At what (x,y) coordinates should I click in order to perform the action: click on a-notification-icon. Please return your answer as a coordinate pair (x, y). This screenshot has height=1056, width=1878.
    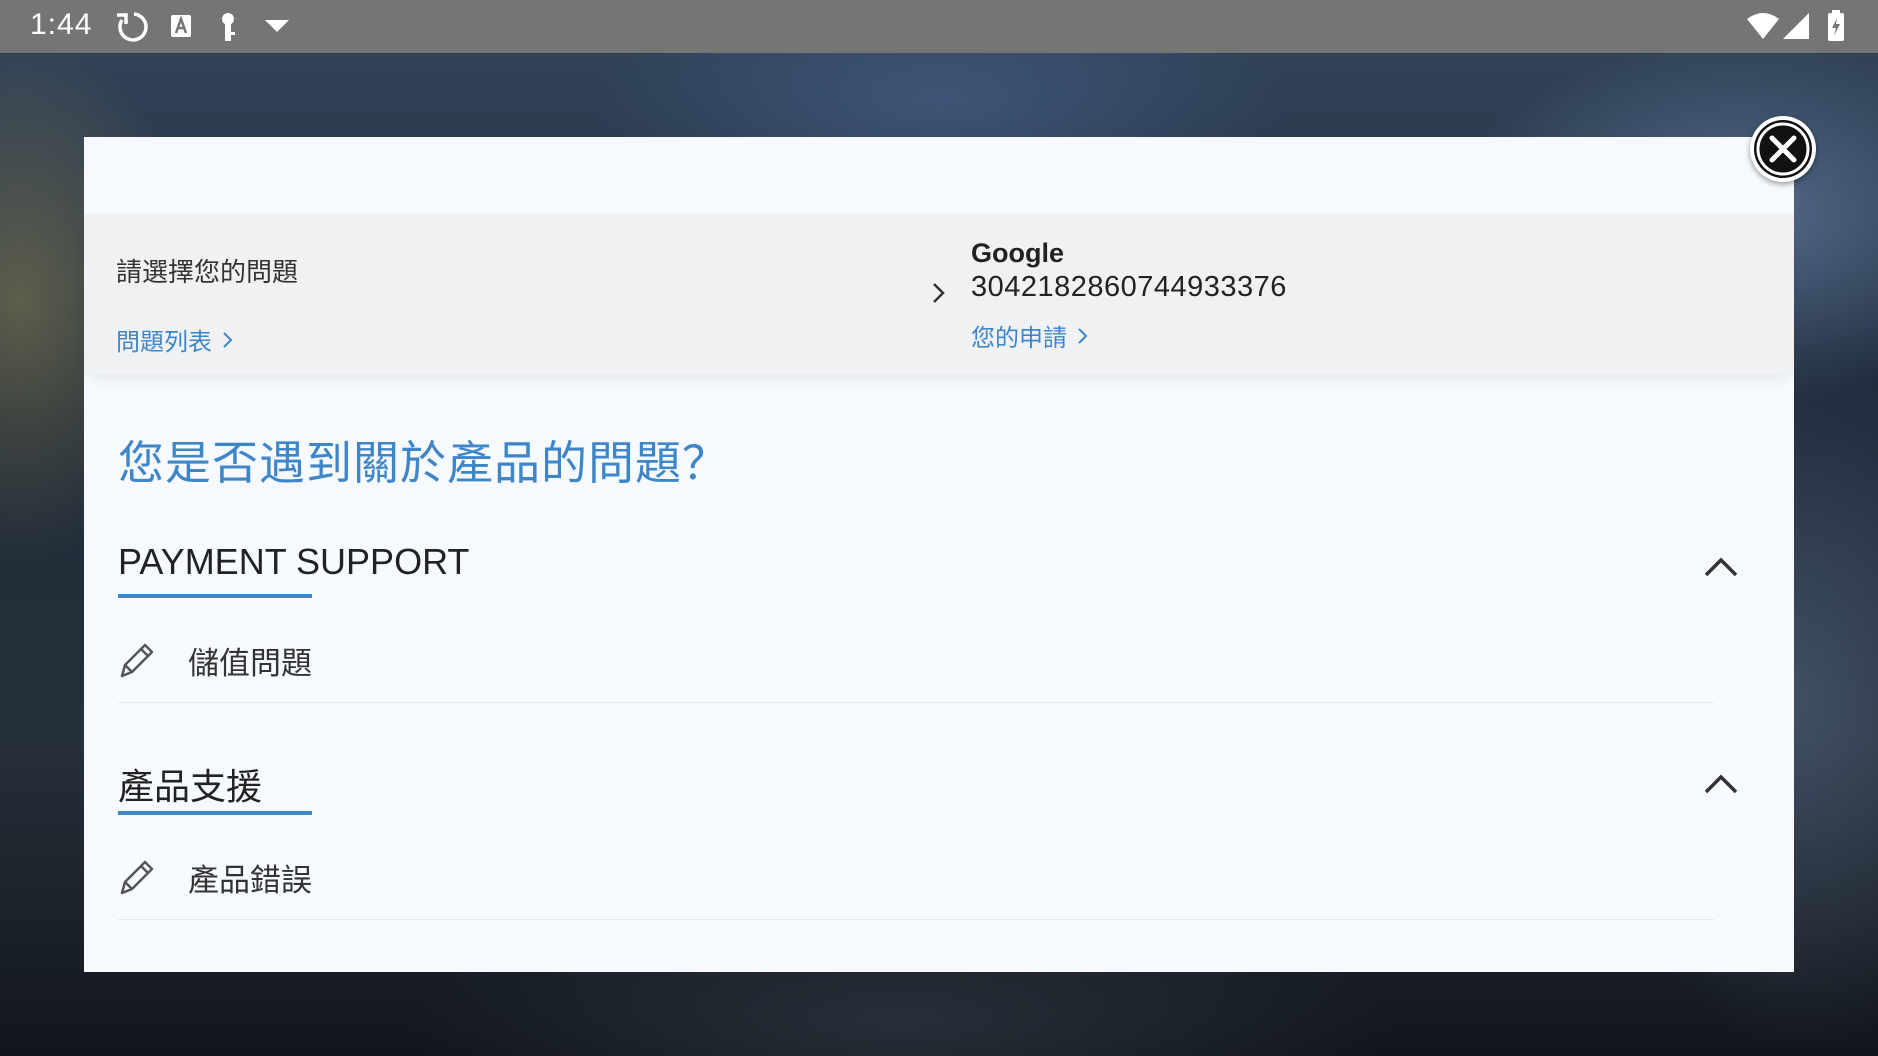
    Looking at the image, I should click on (181, 28).